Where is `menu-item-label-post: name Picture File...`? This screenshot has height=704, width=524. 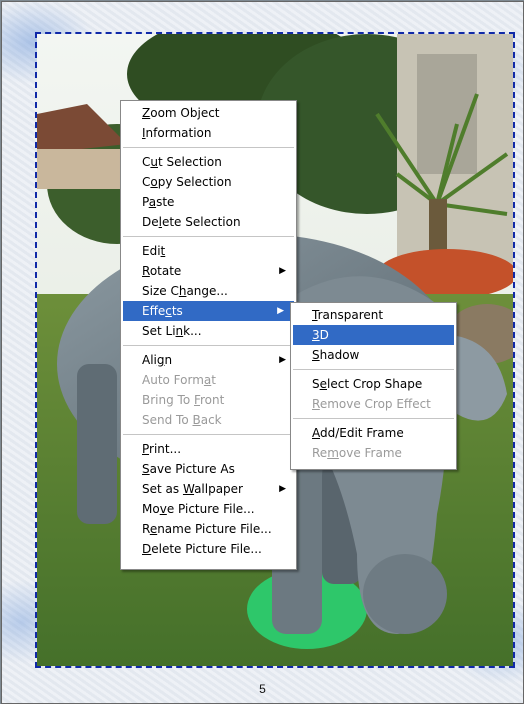 menu-item-label-post: name Picture File... is located at coordinates (214, 529).